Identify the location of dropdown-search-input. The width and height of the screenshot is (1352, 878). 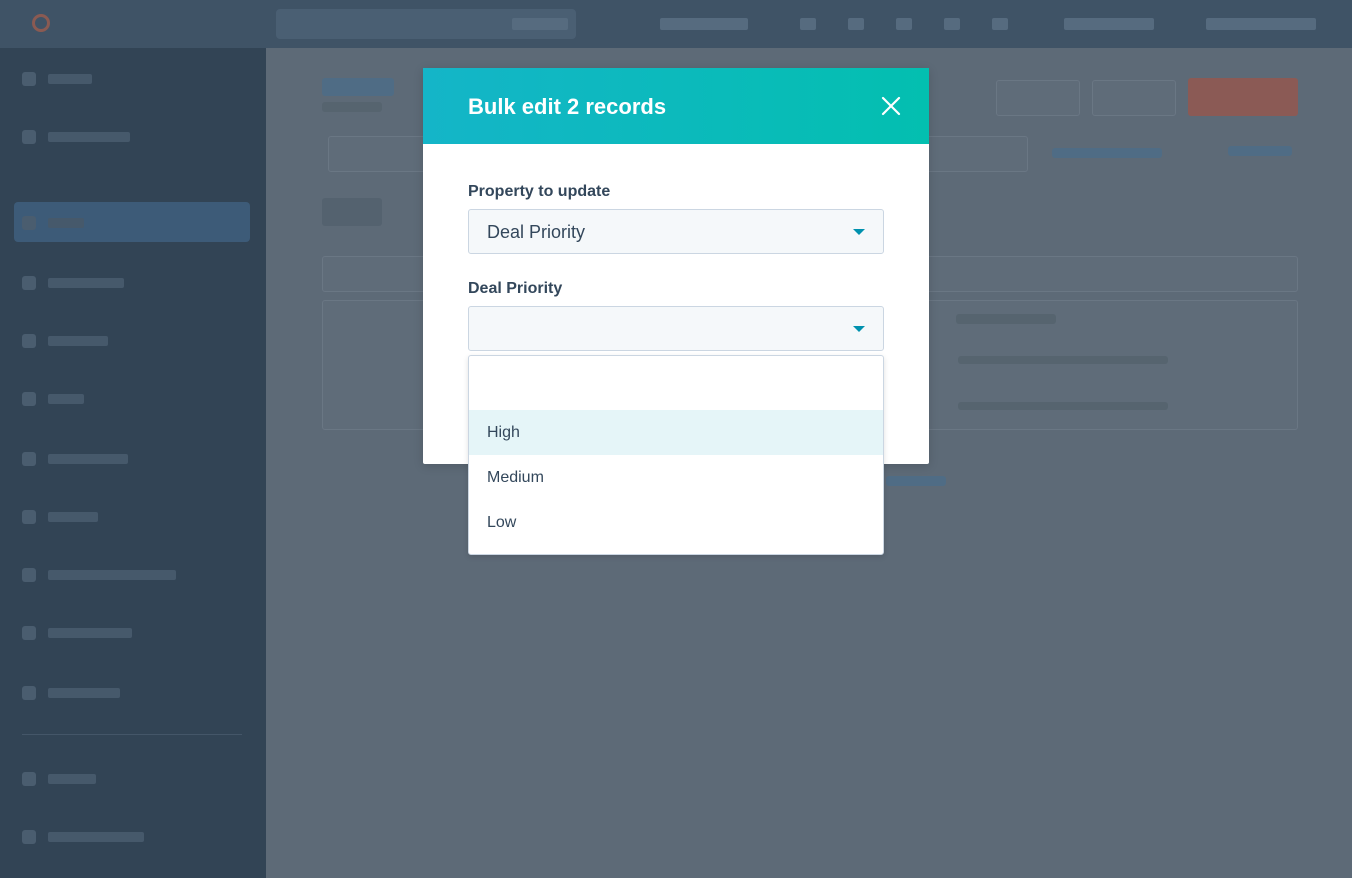
(676, 383).